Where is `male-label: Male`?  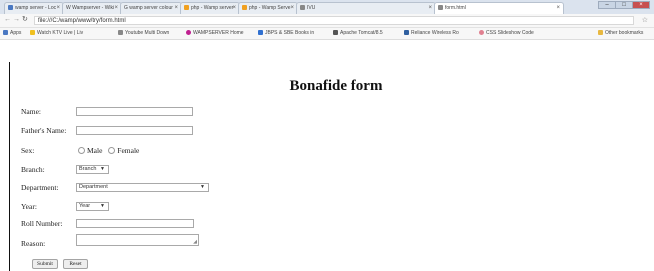
male-label: Male is located at coordinates (95, 150).